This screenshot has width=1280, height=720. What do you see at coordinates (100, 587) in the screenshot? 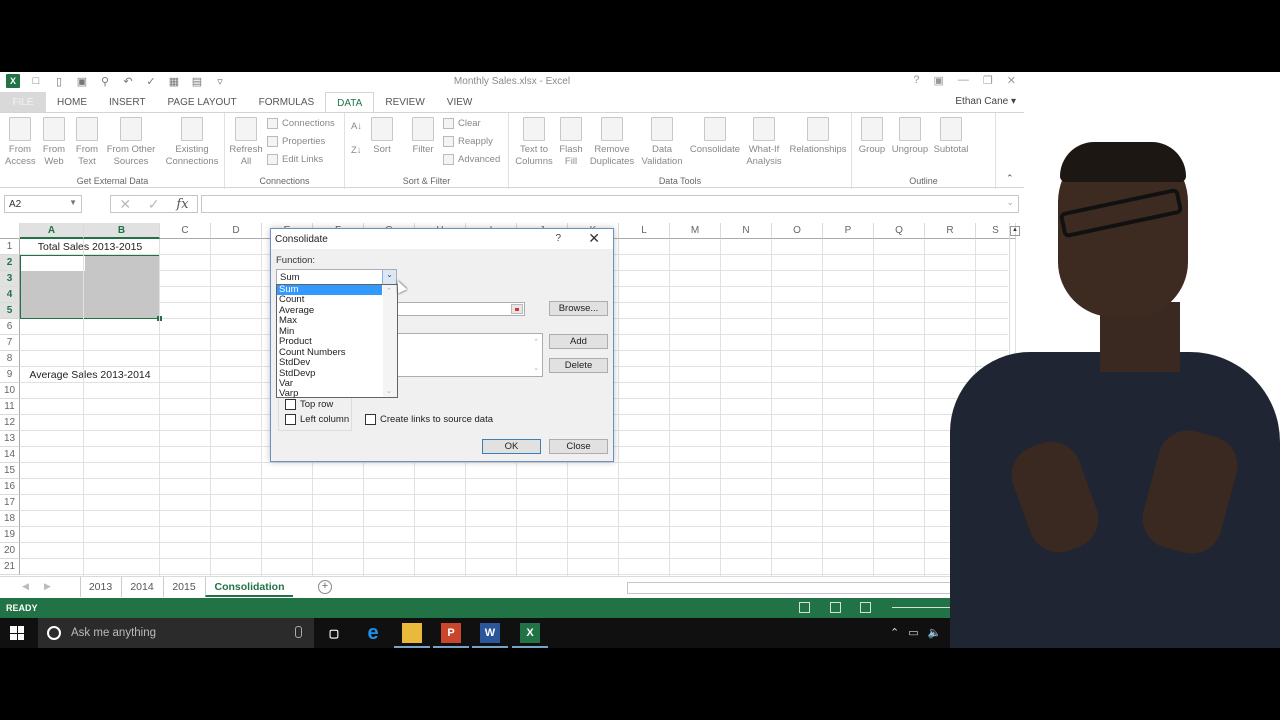
I see `sheet-tab-2013: 2013` at bounding box center [100, 587].